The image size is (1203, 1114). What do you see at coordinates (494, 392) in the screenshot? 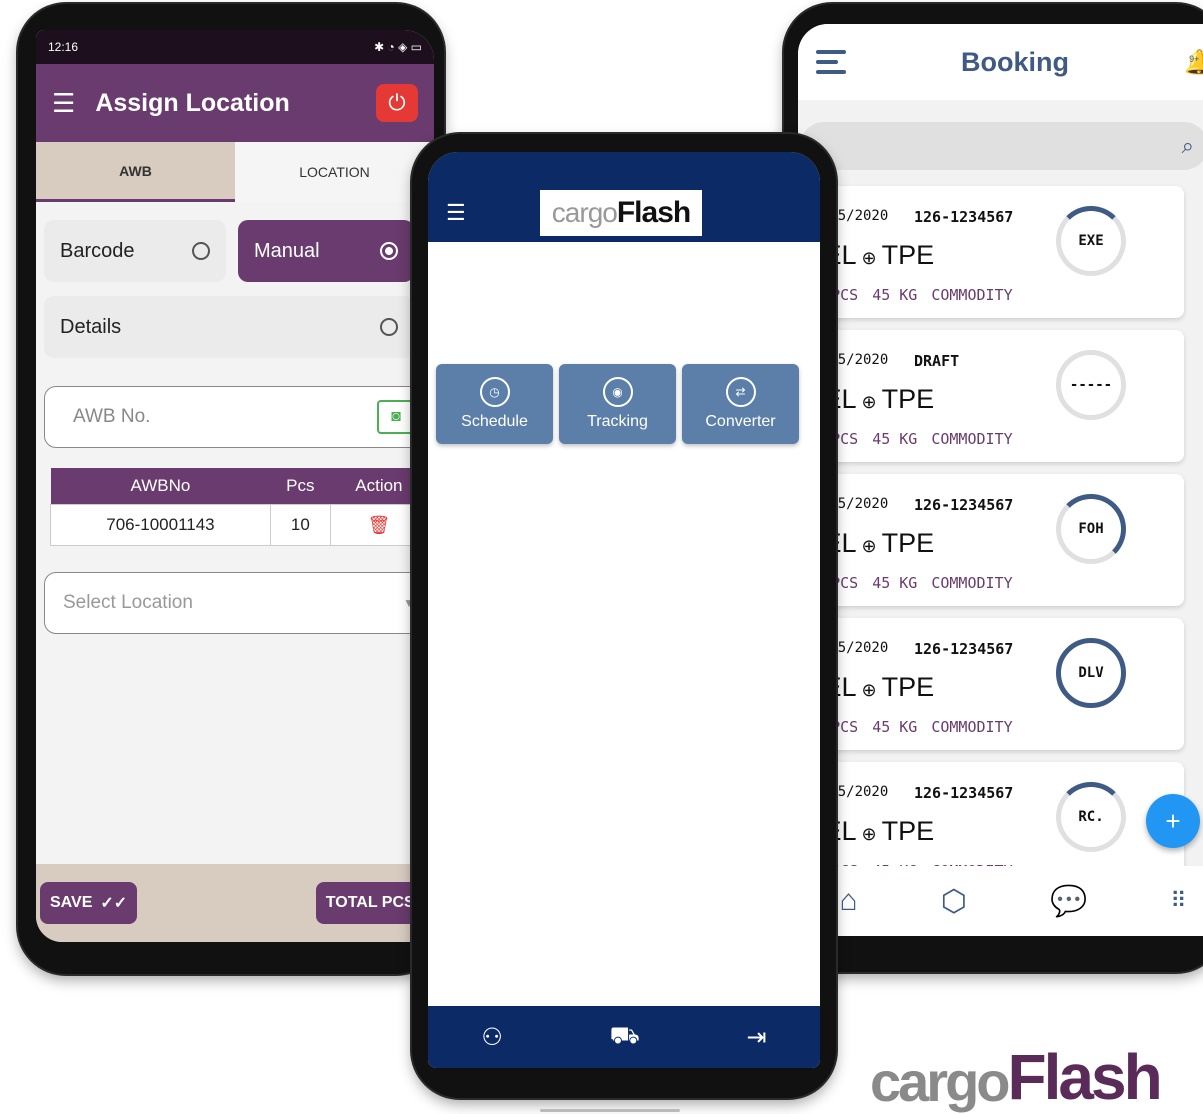
I see `clock-icon: ◷` at bounding box center [494, 392].